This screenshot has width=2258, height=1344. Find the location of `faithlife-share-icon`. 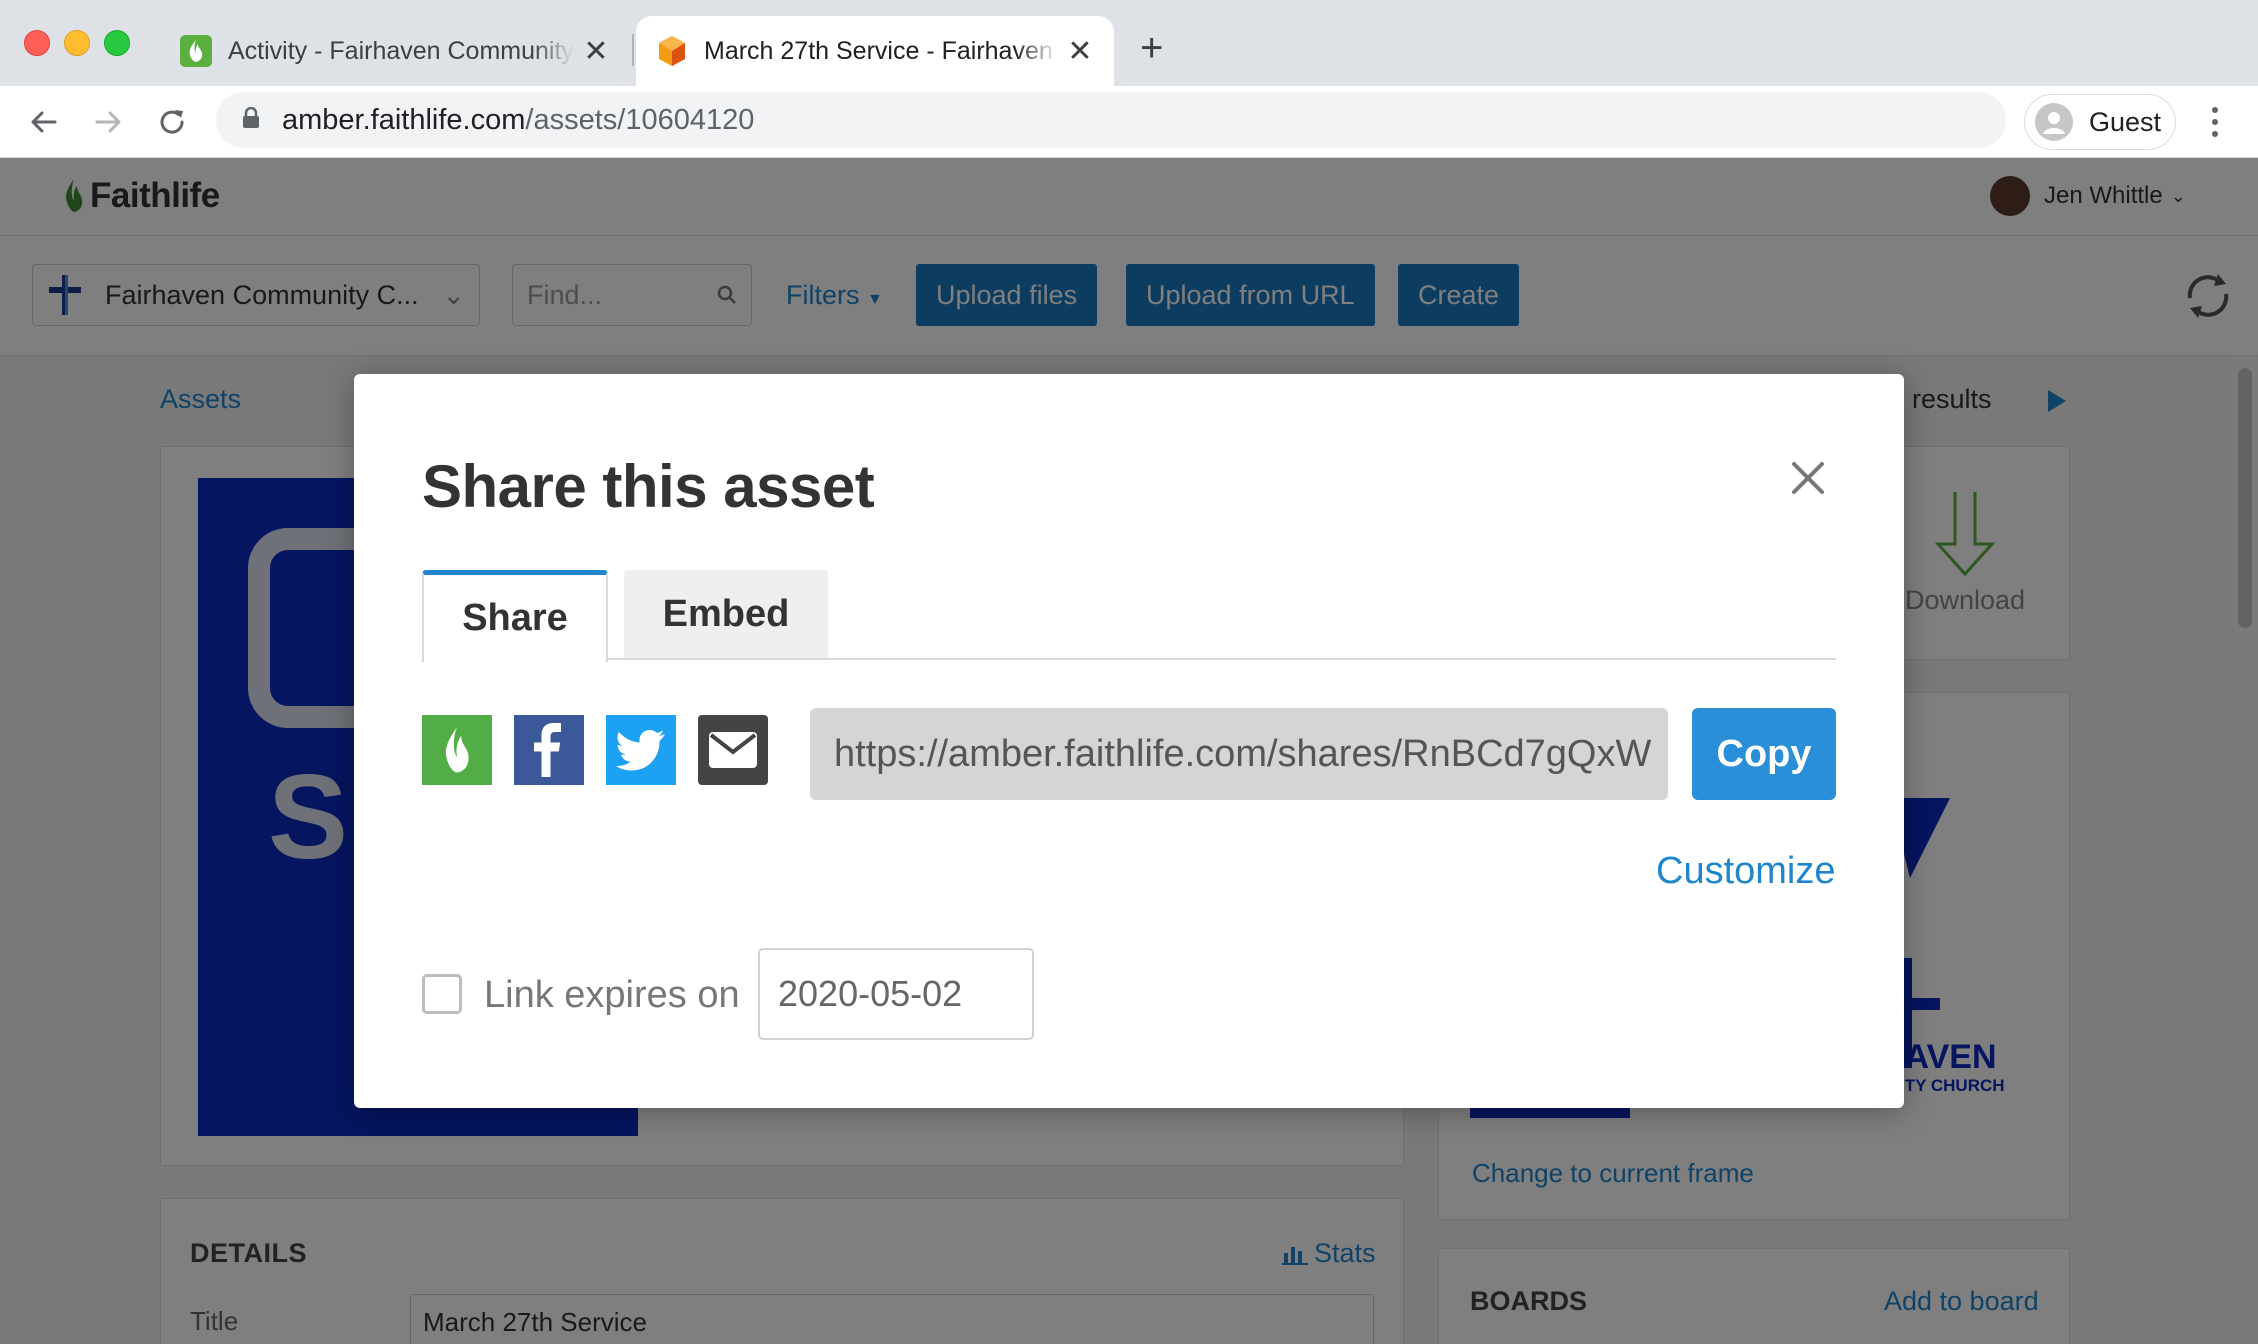

faithlife-share-icon is located at coordinates (457, 750).